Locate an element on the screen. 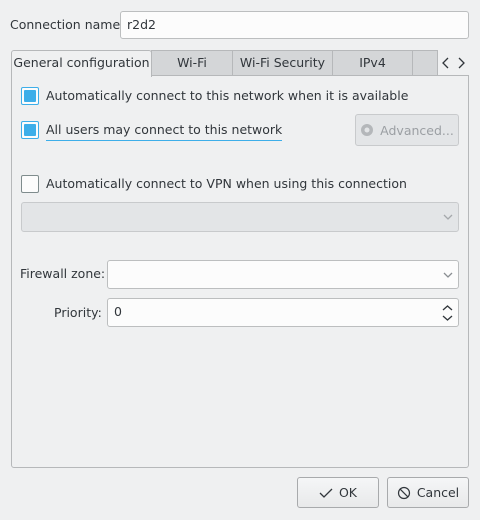 The height and width of the screenshot is (520, 480). firewall-zone-label: Firewall zone: is located at coordinates (63, 273).